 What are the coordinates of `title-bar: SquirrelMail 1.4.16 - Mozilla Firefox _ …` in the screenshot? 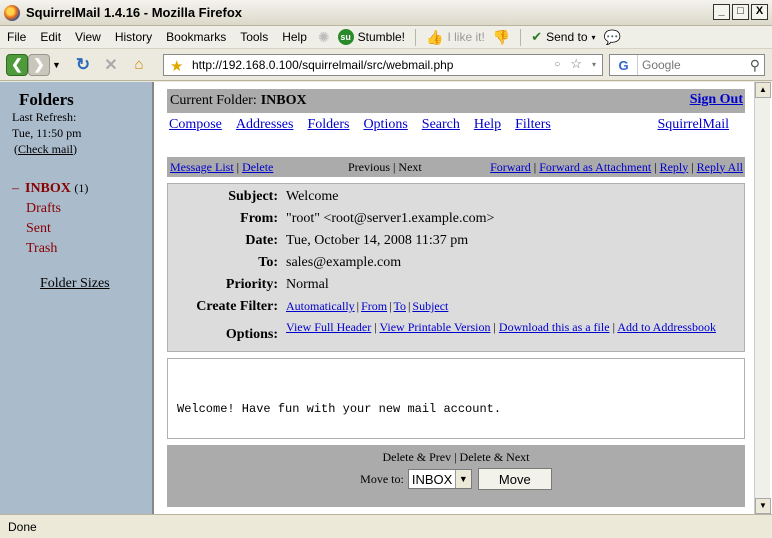 It's located at (386, 13).